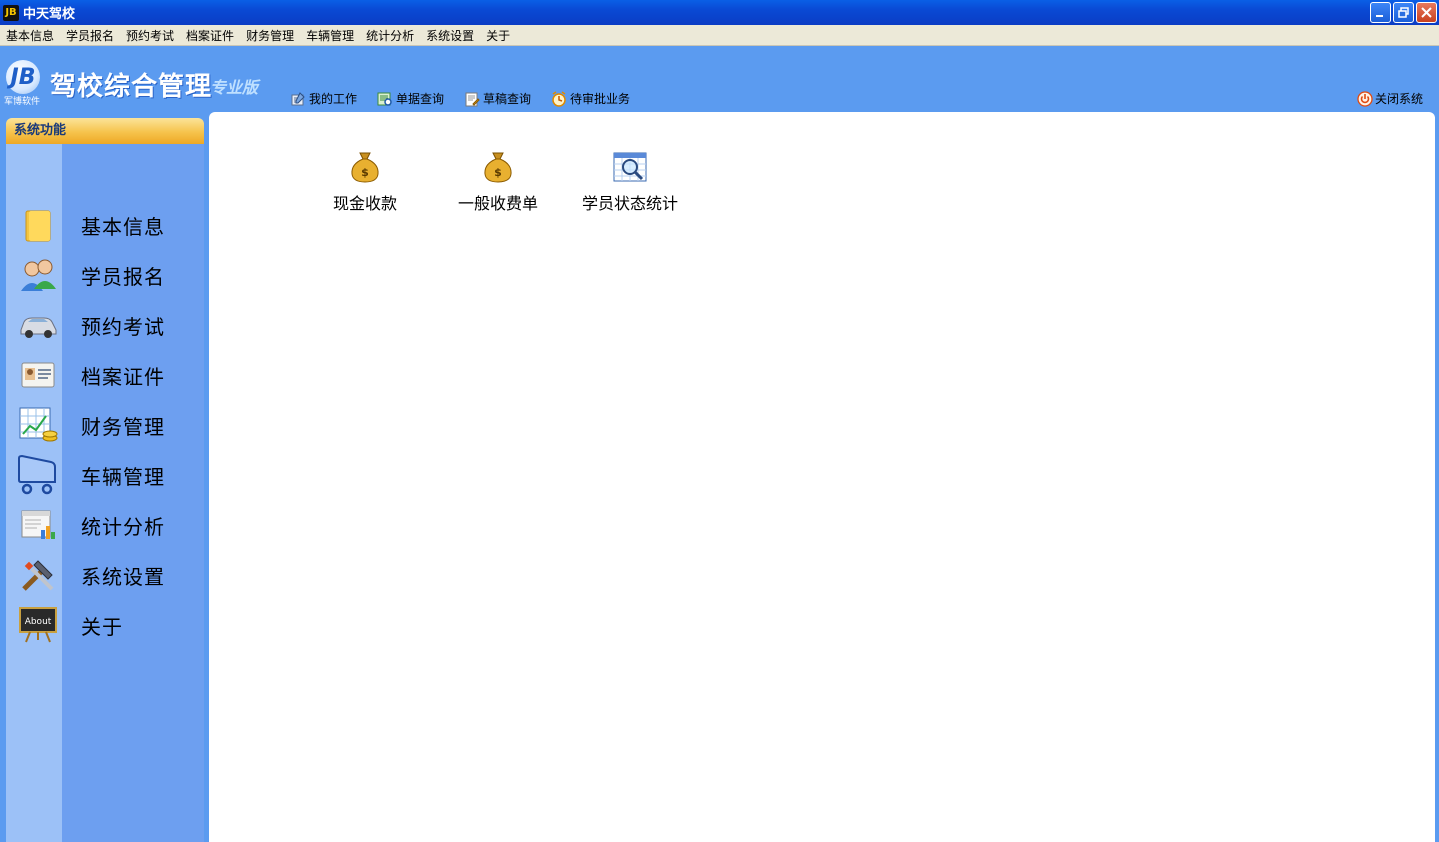 The width and height of the screenshot is (1439, 842). What do you see at coordinates (123, 426) in the screenshot?
I see `sidebar-item-label: 财务管理` at bounding box center [123, 426].